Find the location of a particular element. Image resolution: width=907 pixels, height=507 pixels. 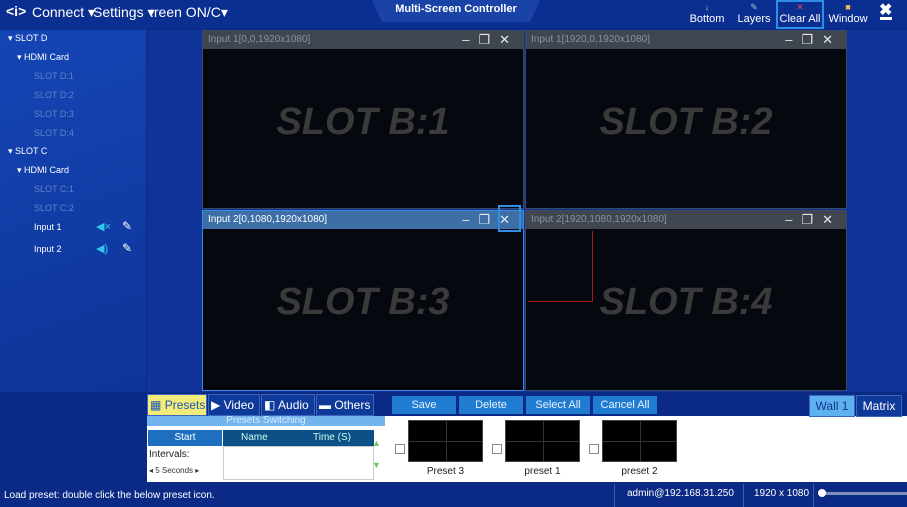

bottom-button: ↓ Bottom is located at coordinates (707, 15).